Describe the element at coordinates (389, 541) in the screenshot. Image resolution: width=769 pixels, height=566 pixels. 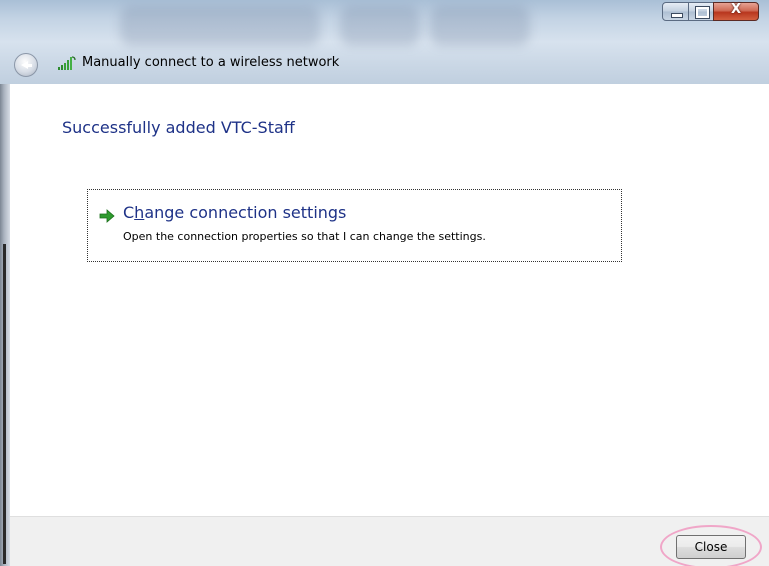
I see `button-footer: Close` at that location.